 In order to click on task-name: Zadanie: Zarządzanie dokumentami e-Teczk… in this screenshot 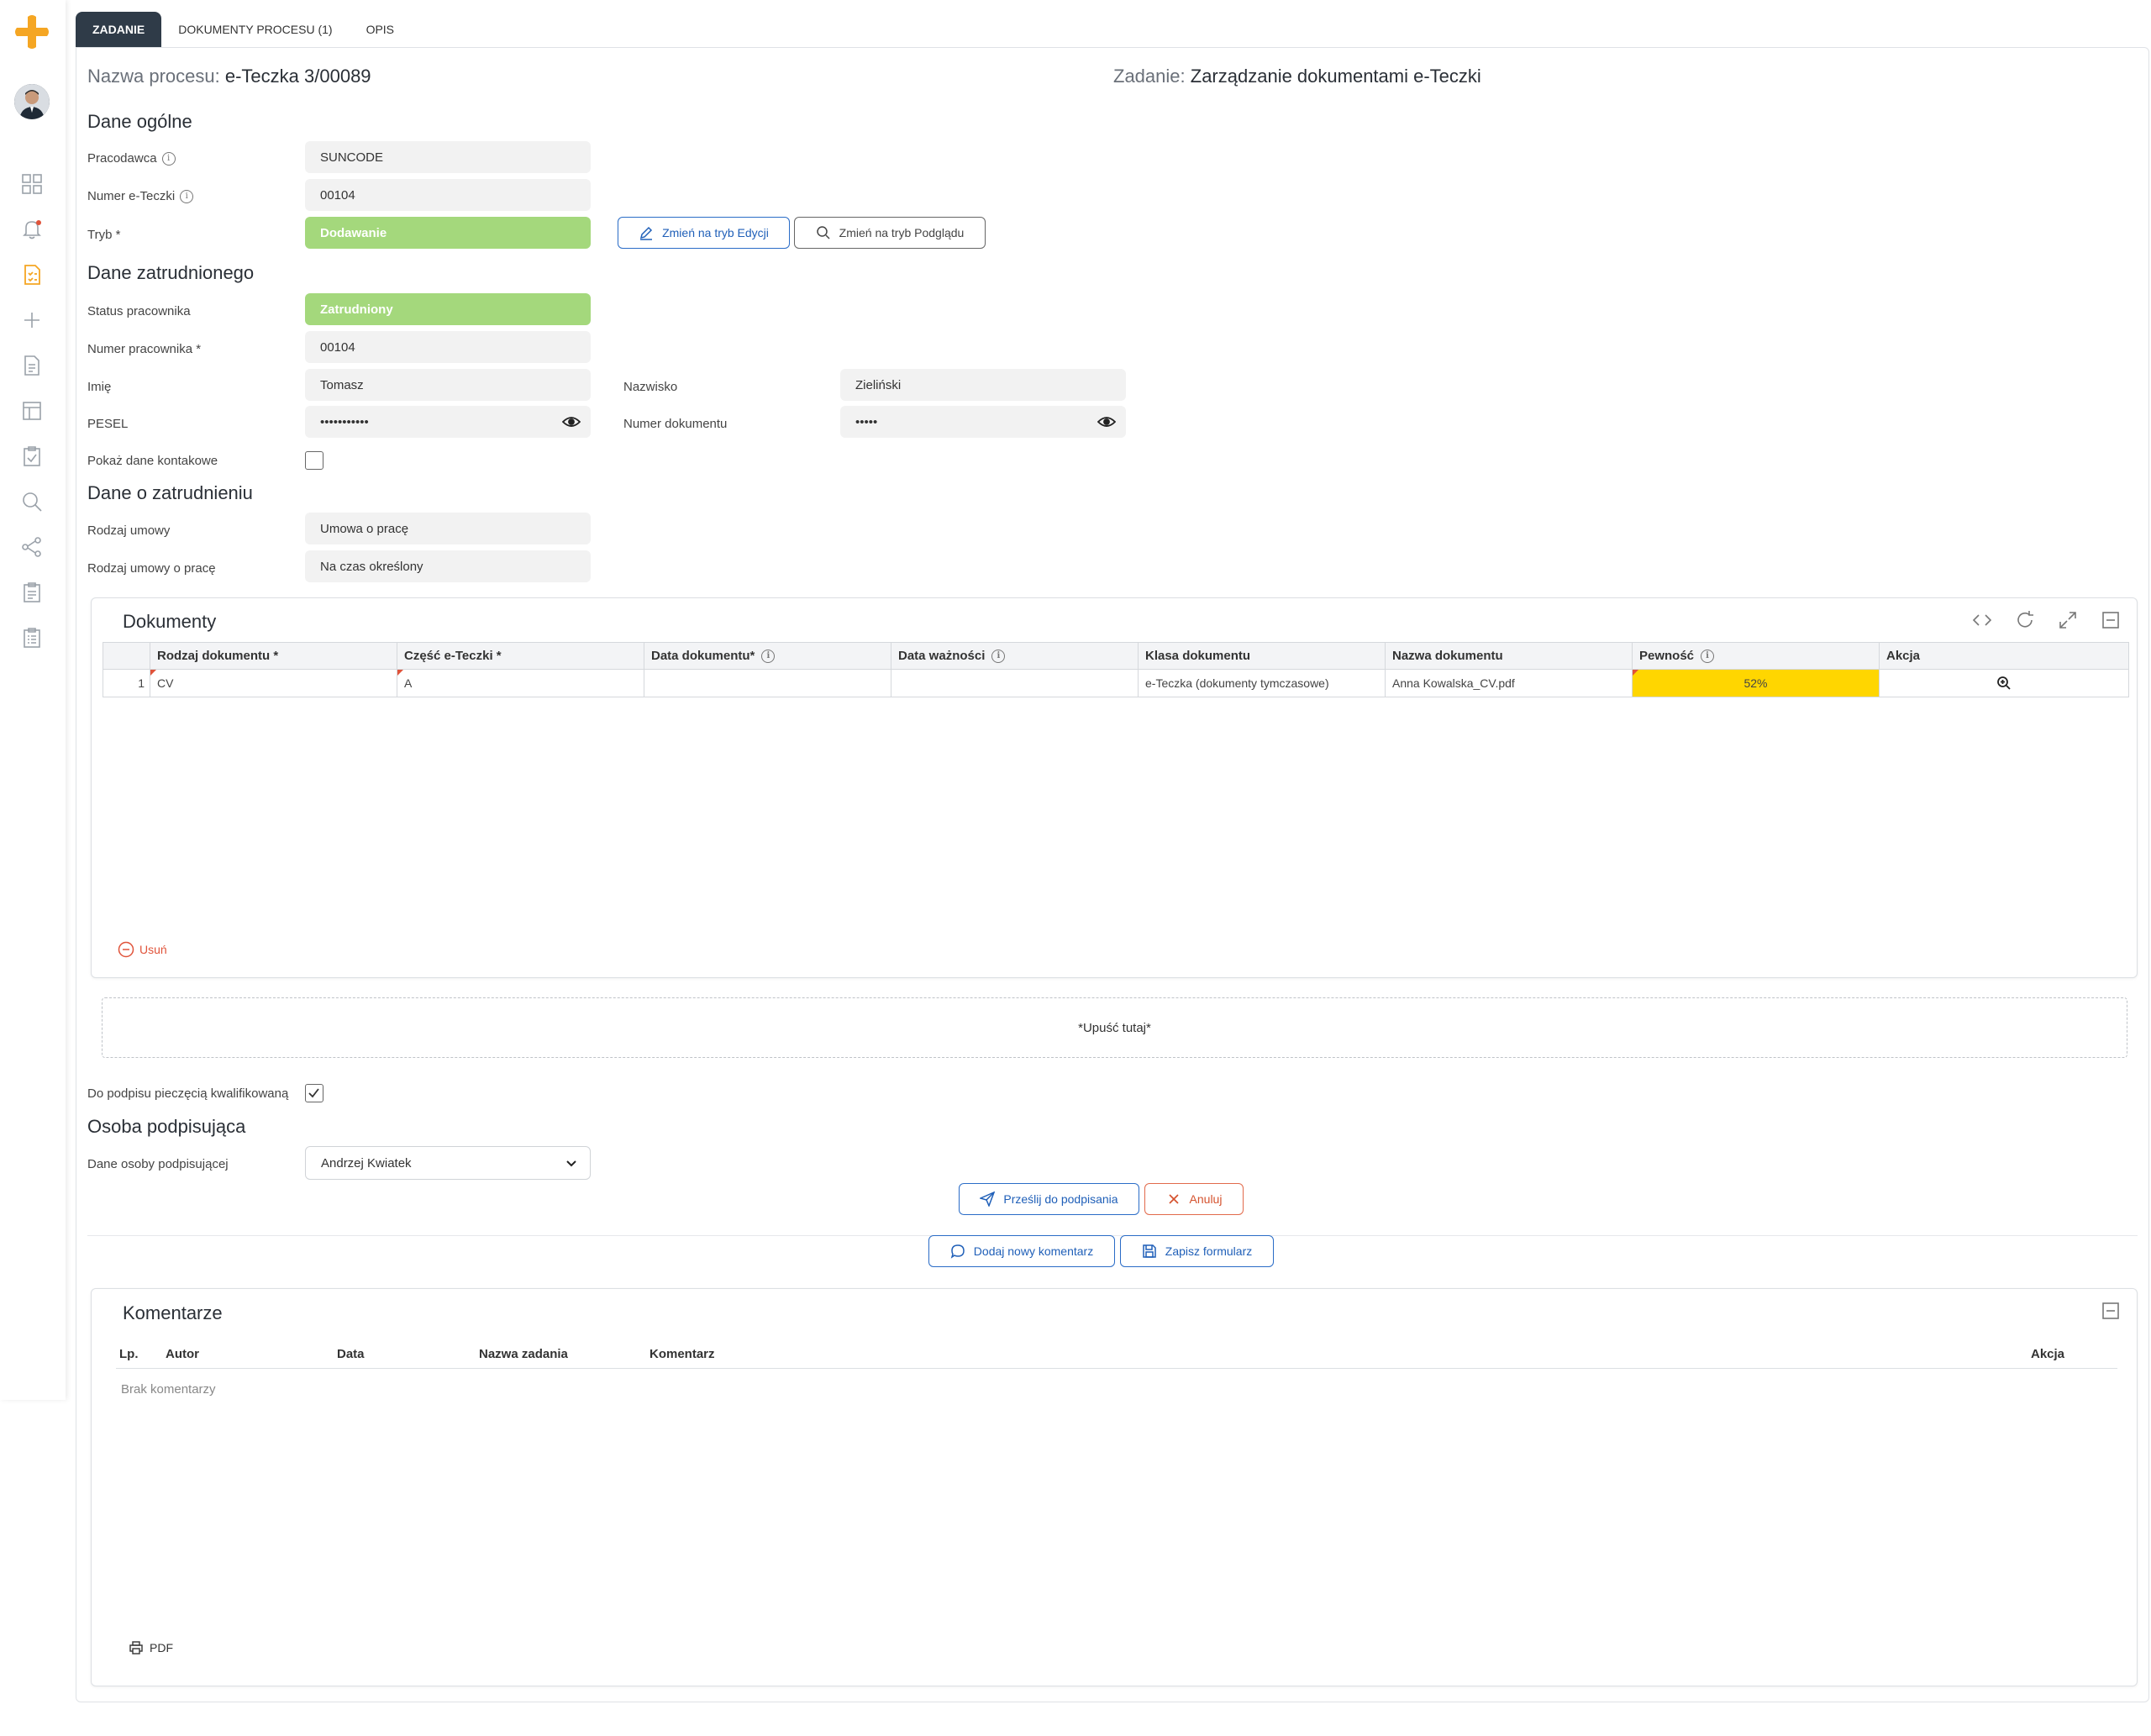, I will do `click(1297, 76)`.